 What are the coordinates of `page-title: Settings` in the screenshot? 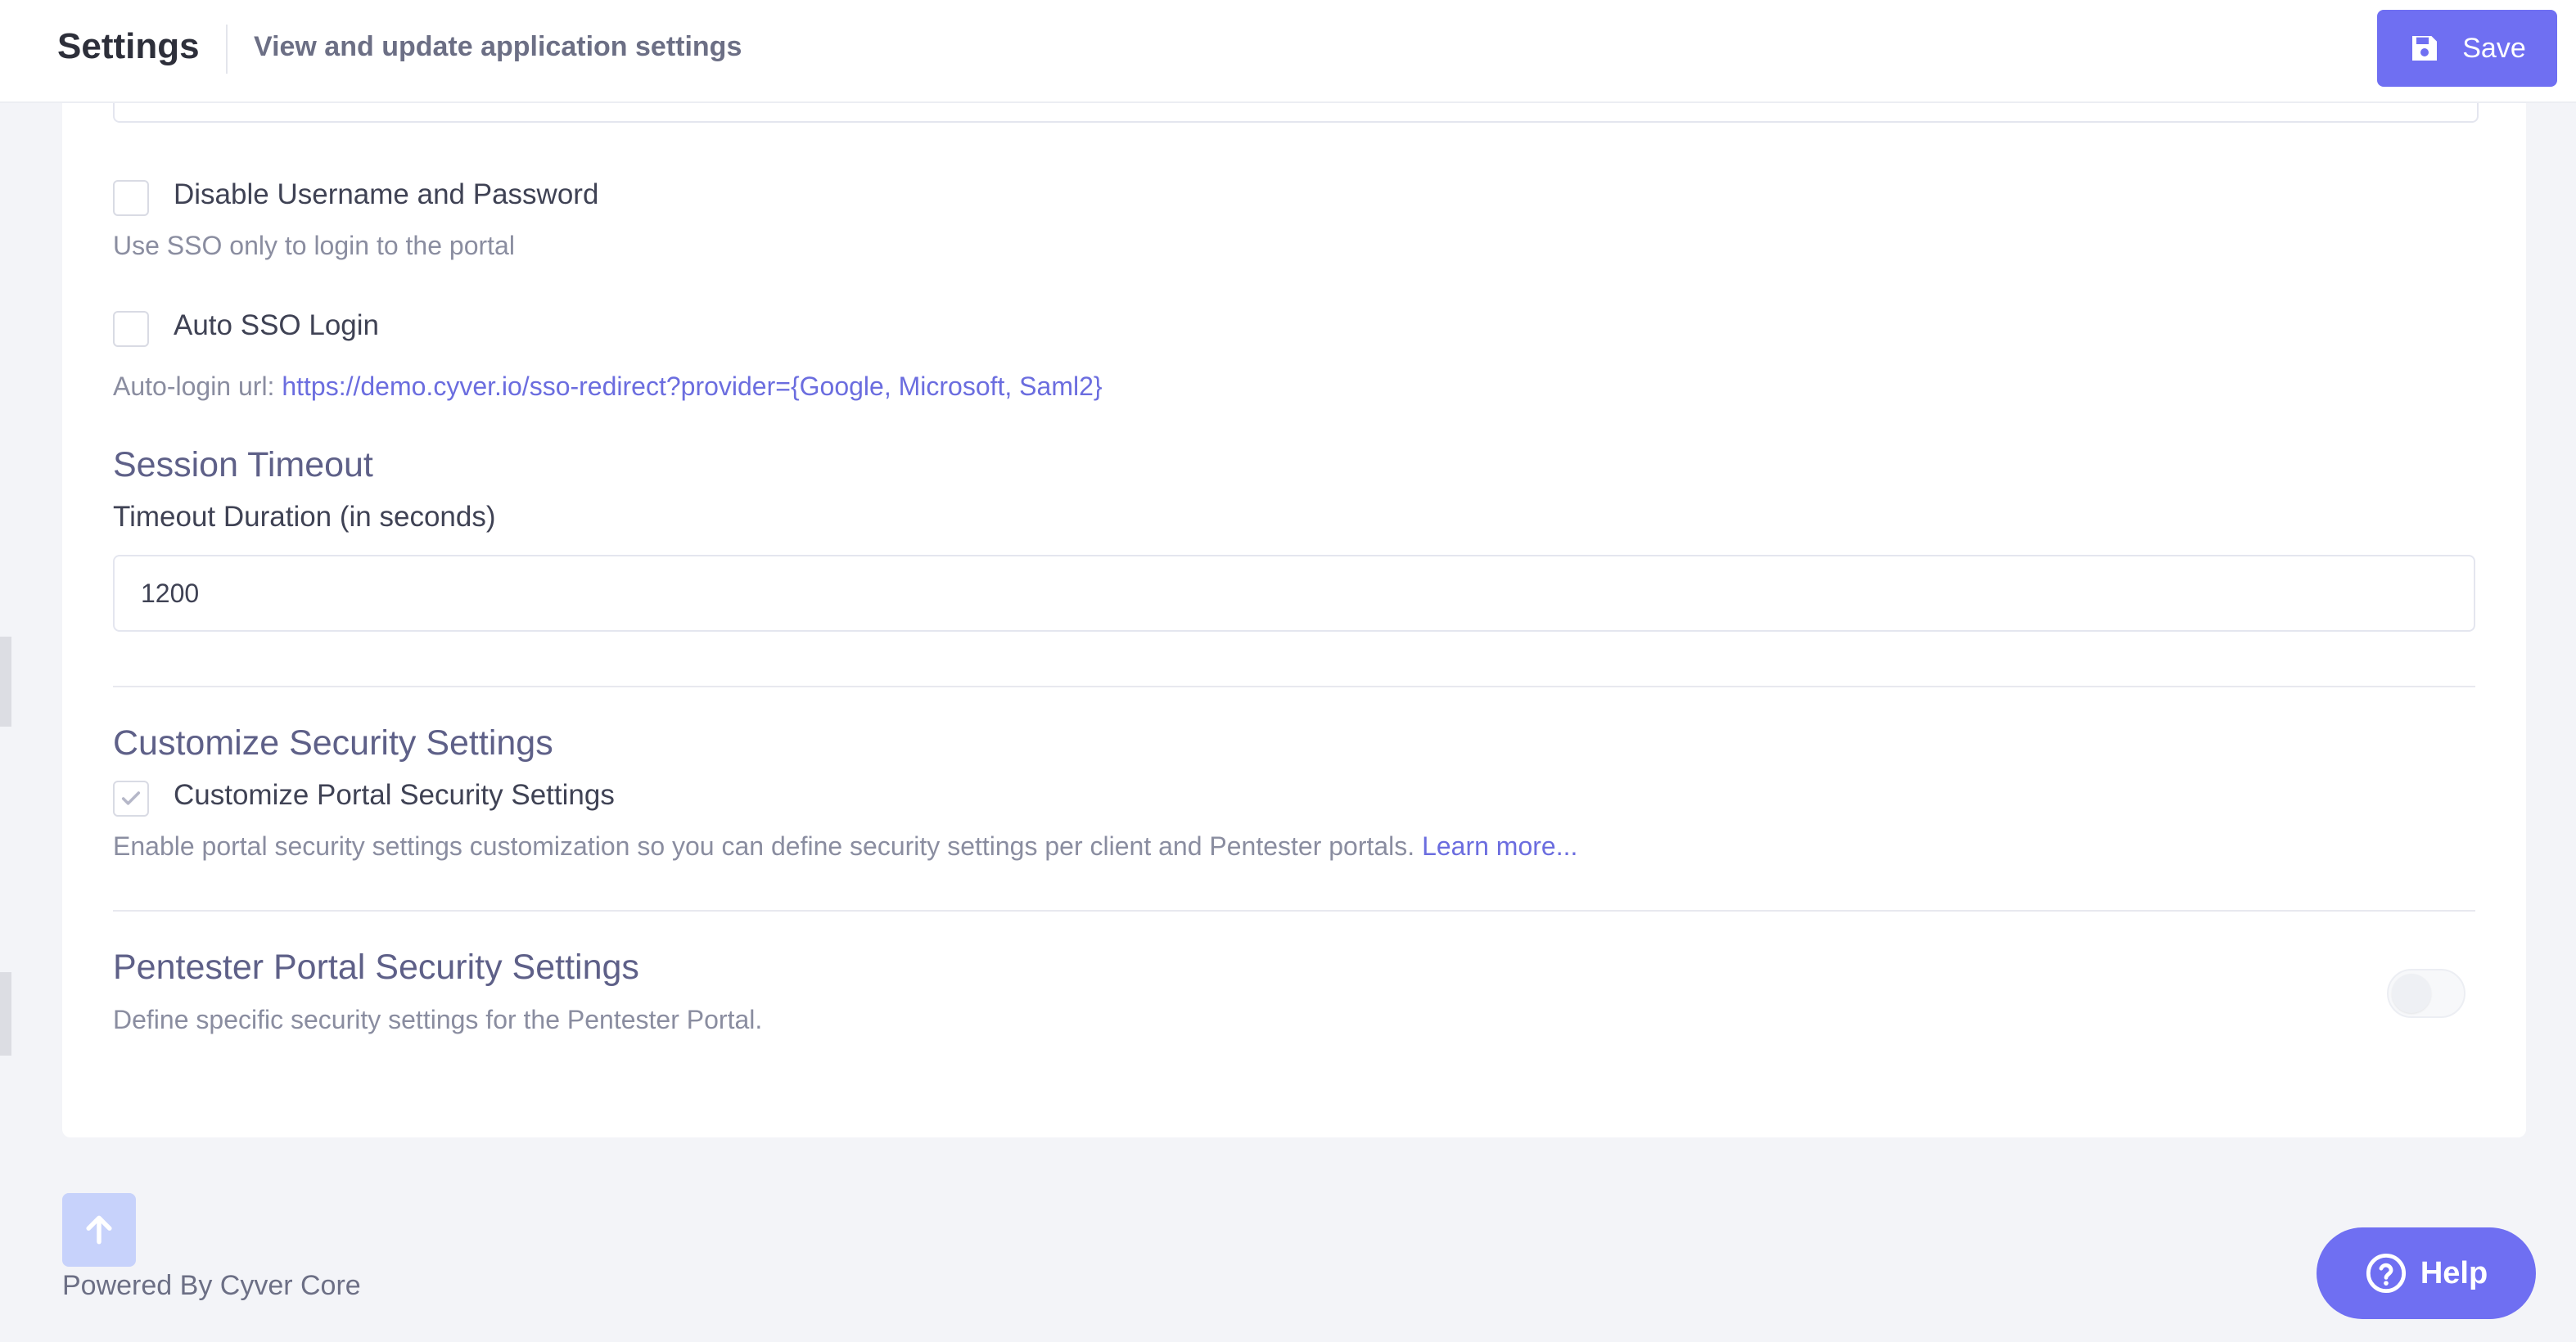 It's located at (128, 46).